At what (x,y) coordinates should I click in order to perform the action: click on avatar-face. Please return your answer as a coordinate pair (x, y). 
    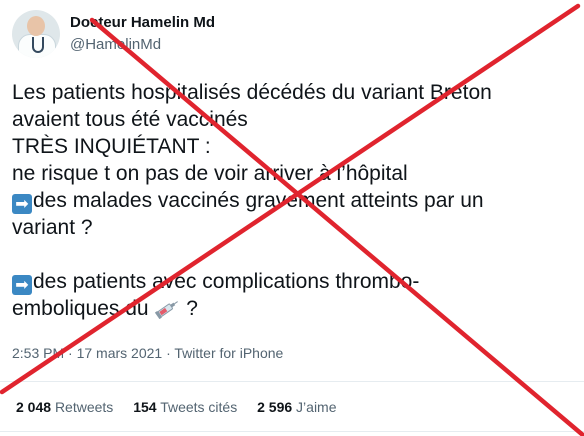
    Looking at the image, I should click on (36, 26).